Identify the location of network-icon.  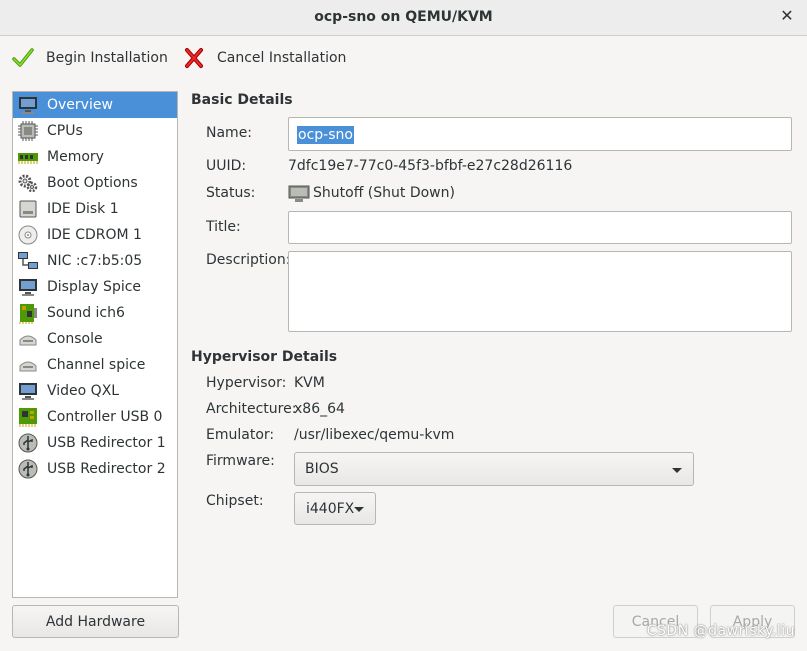
(28, 260).